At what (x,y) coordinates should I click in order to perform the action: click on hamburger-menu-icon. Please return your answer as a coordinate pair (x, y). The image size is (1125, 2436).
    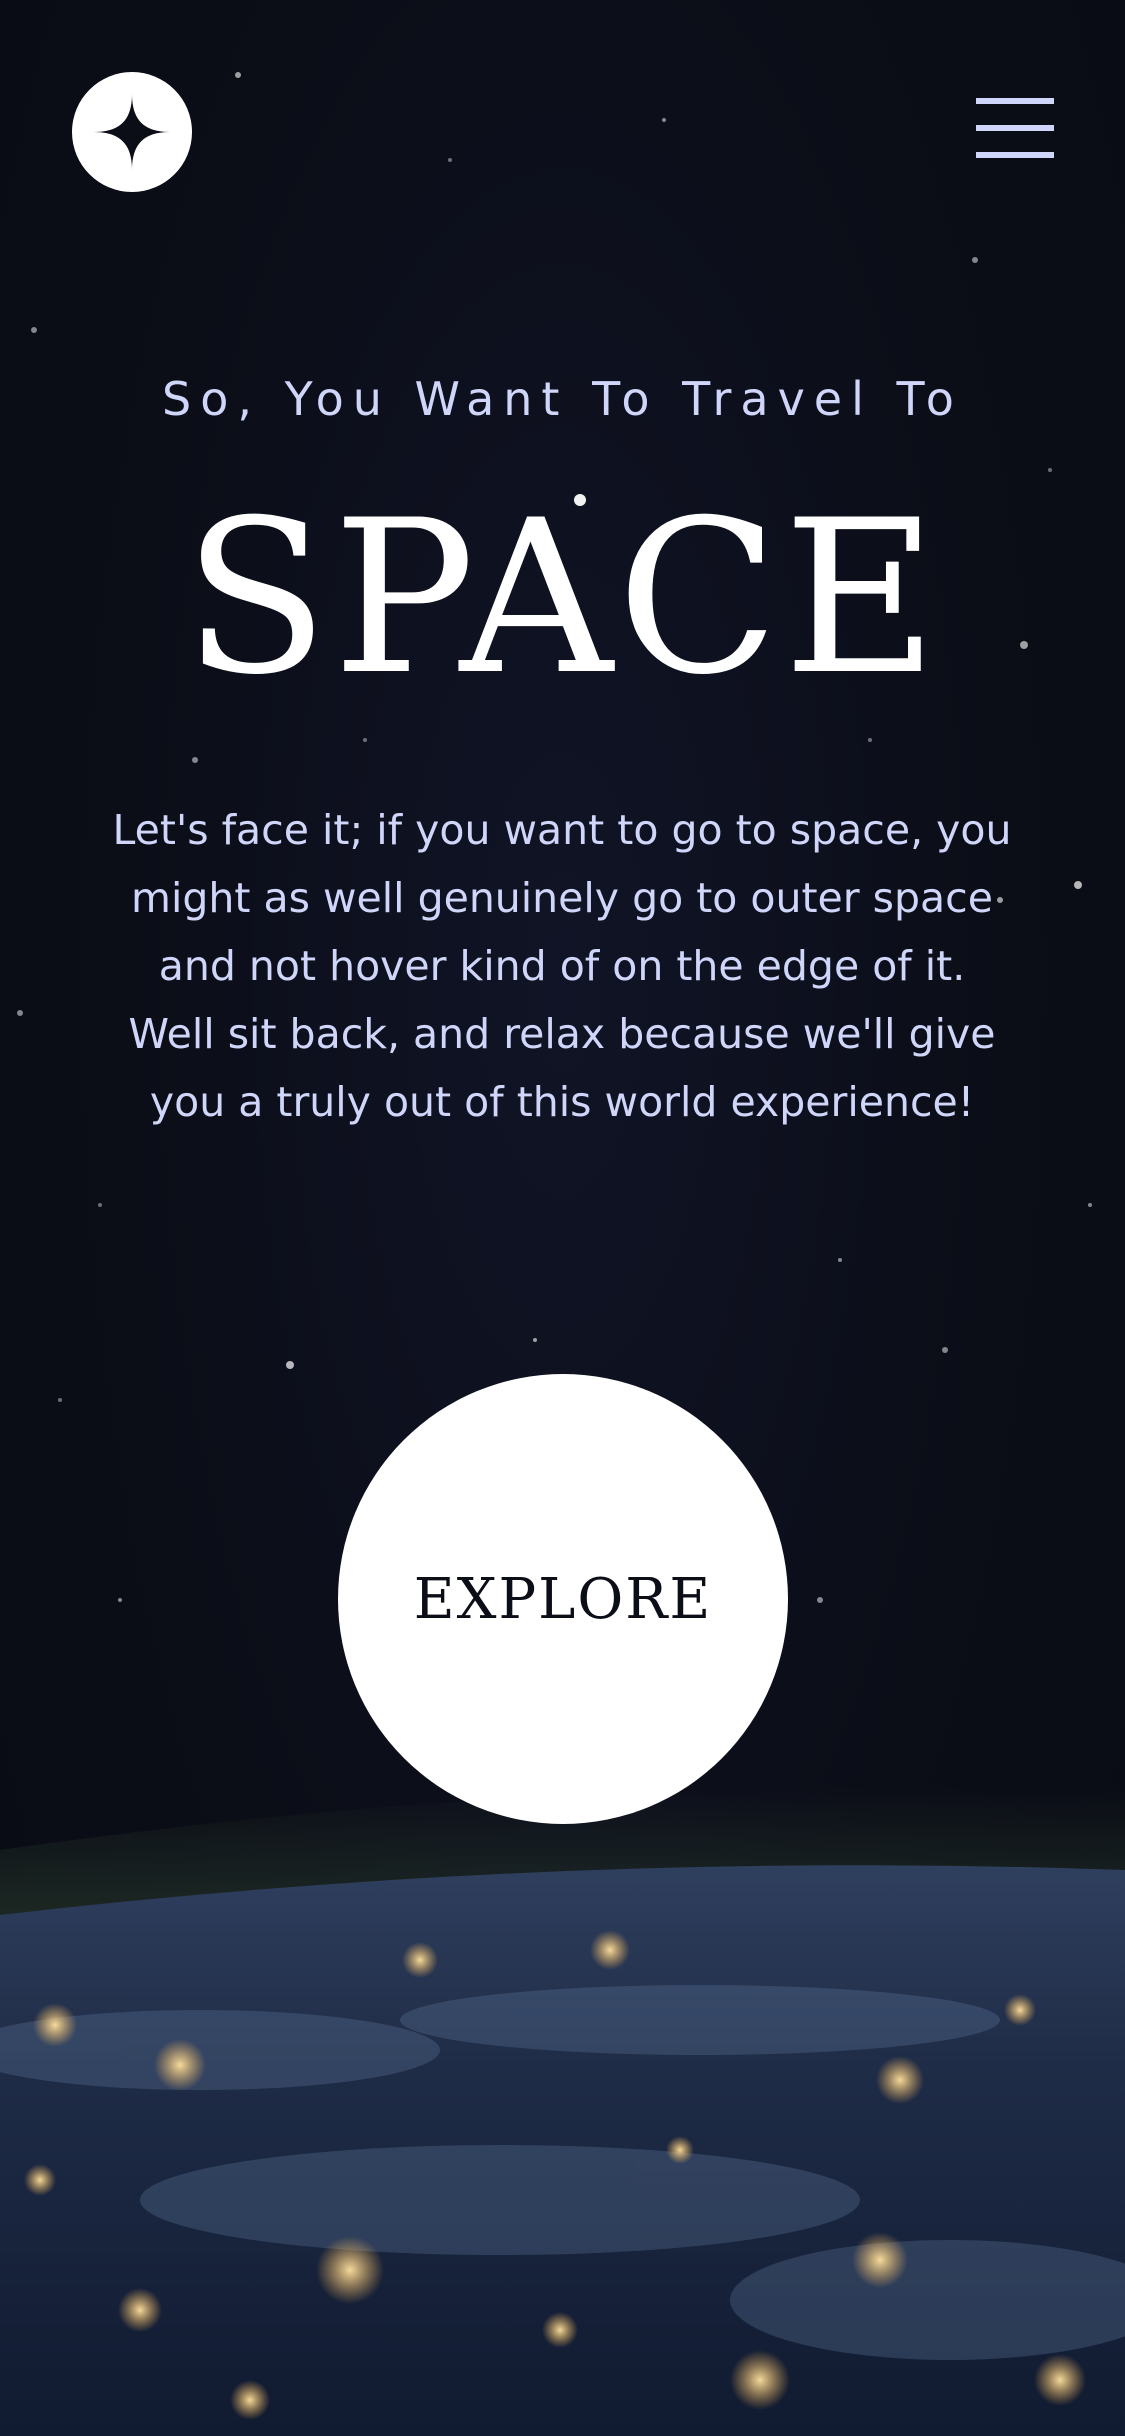
    Looking at the image, I should click on (1015, 132).